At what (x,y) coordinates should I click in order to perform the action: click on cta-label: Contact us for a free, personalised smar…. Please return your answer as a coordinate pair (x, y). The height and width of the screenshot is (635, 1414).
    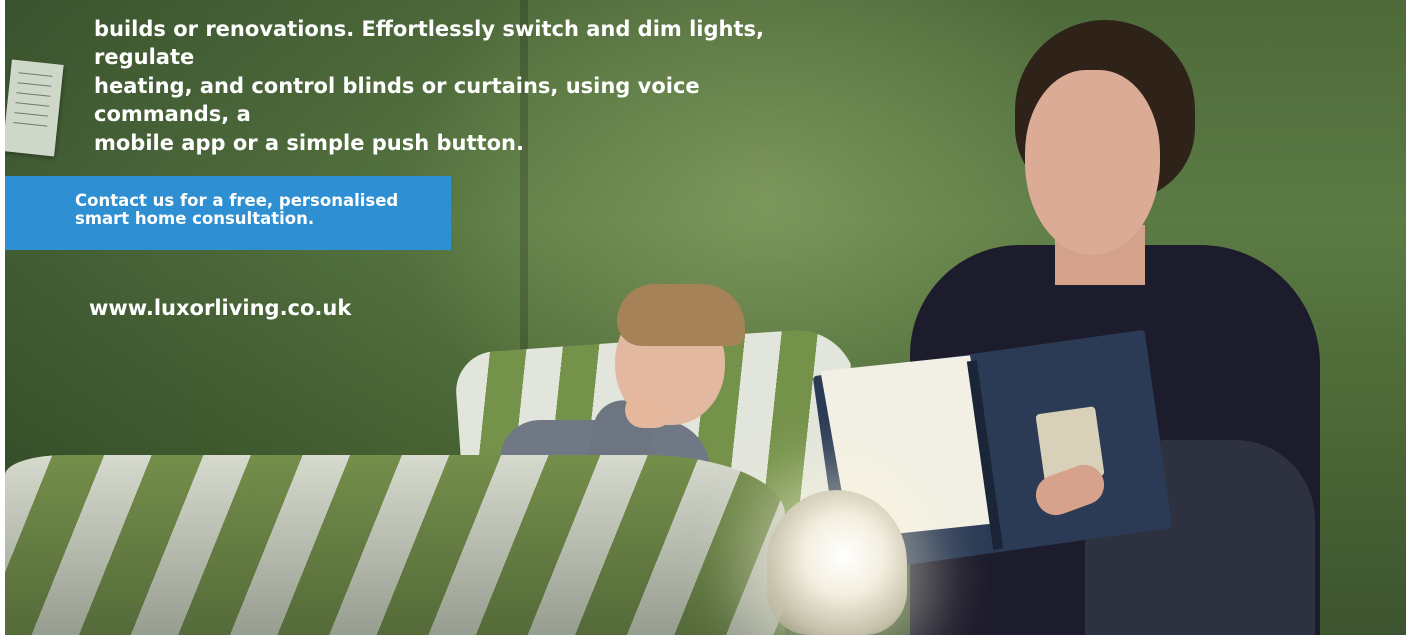
    Looking at the image, I should click on (237, 209).